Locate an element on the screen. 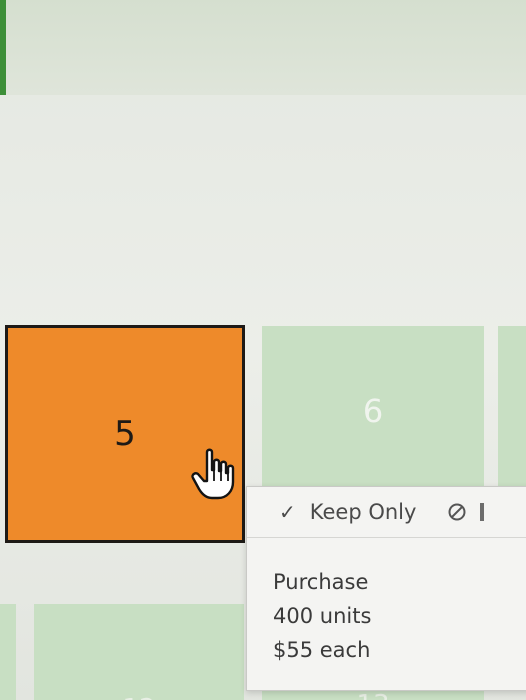 The width and height of the screenshot is (526, 700). tooltip-line-action: Purchase is located at coordinates (321, 582).